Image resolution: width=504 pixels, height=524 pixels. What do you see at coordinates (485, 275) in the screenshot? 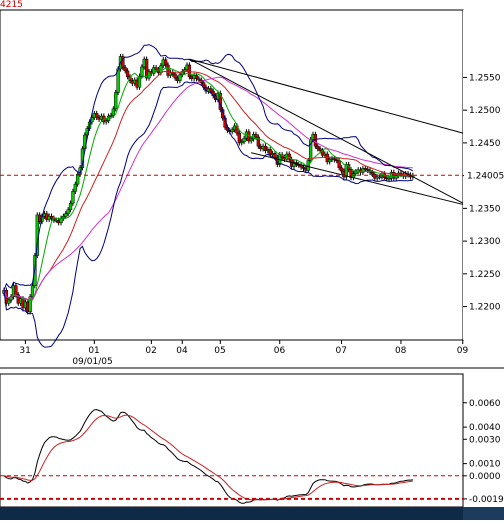
I see `price-axis-label: 1.2250` at bounding box center [485, 275].